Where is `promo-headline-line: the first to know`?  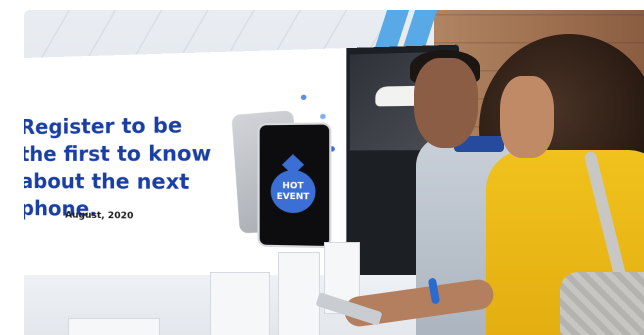
promo-headline-line: the first to know is located at coordinates (118, 153).